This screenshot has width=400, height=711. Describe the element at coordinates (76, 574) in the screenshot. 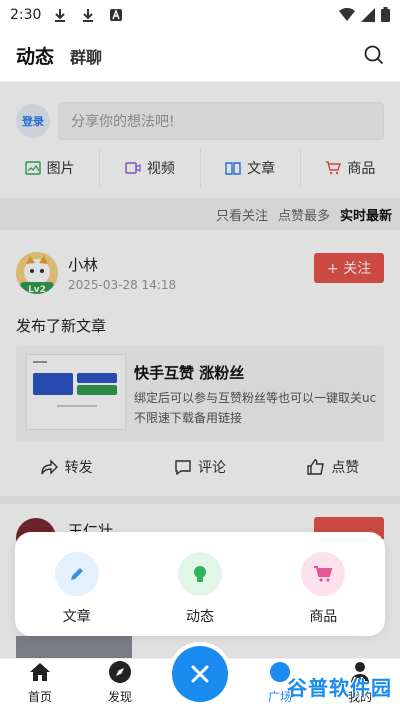

I see `pencil-icon` at that location.